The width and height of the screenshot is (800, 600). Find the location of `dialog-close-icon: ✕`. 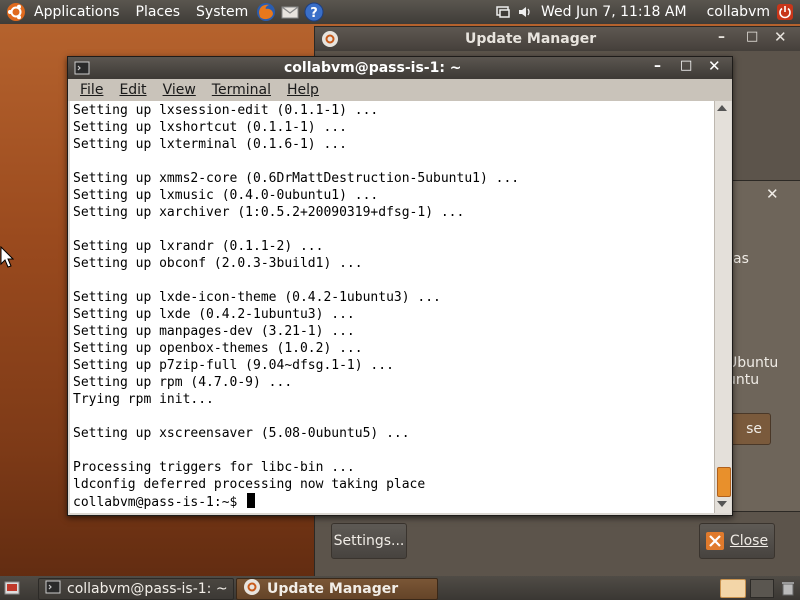

dialog-close-icon: ✕ is located at coordinates (772, 194).